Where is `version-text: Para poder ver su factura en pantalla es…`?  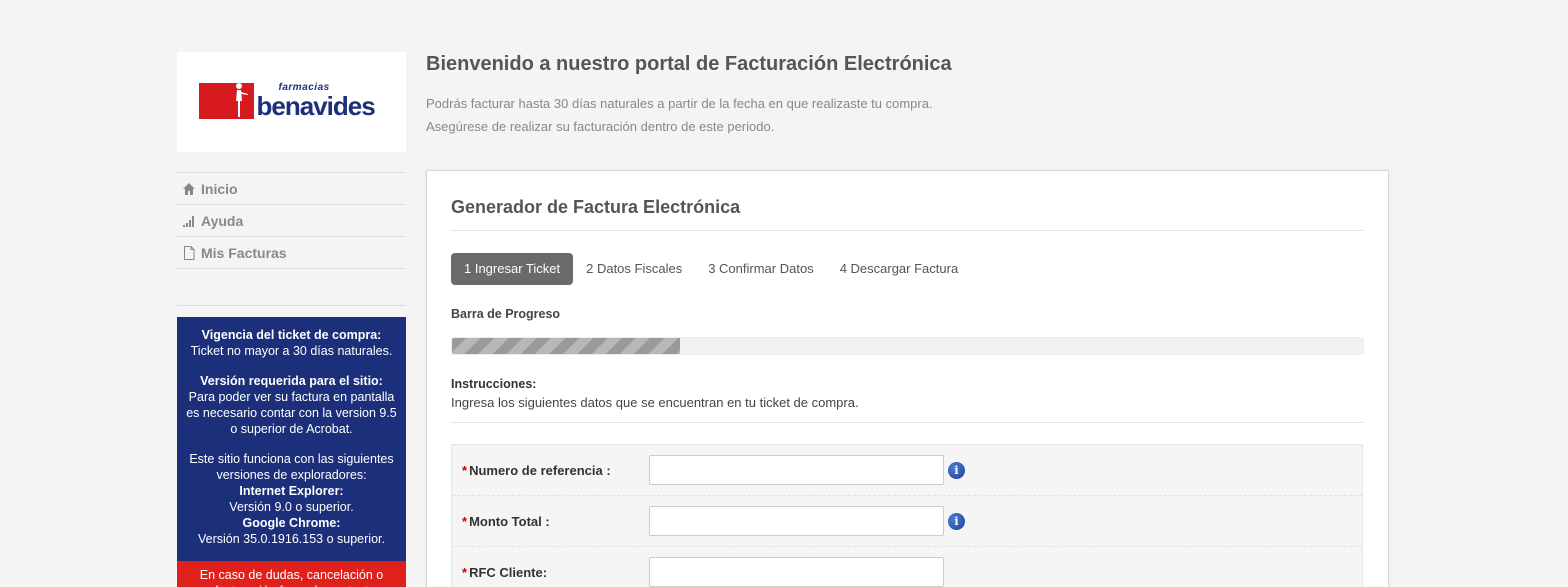
version-text: Para poder ver su factura en pantalla es… is located at coordinates (291, 413).